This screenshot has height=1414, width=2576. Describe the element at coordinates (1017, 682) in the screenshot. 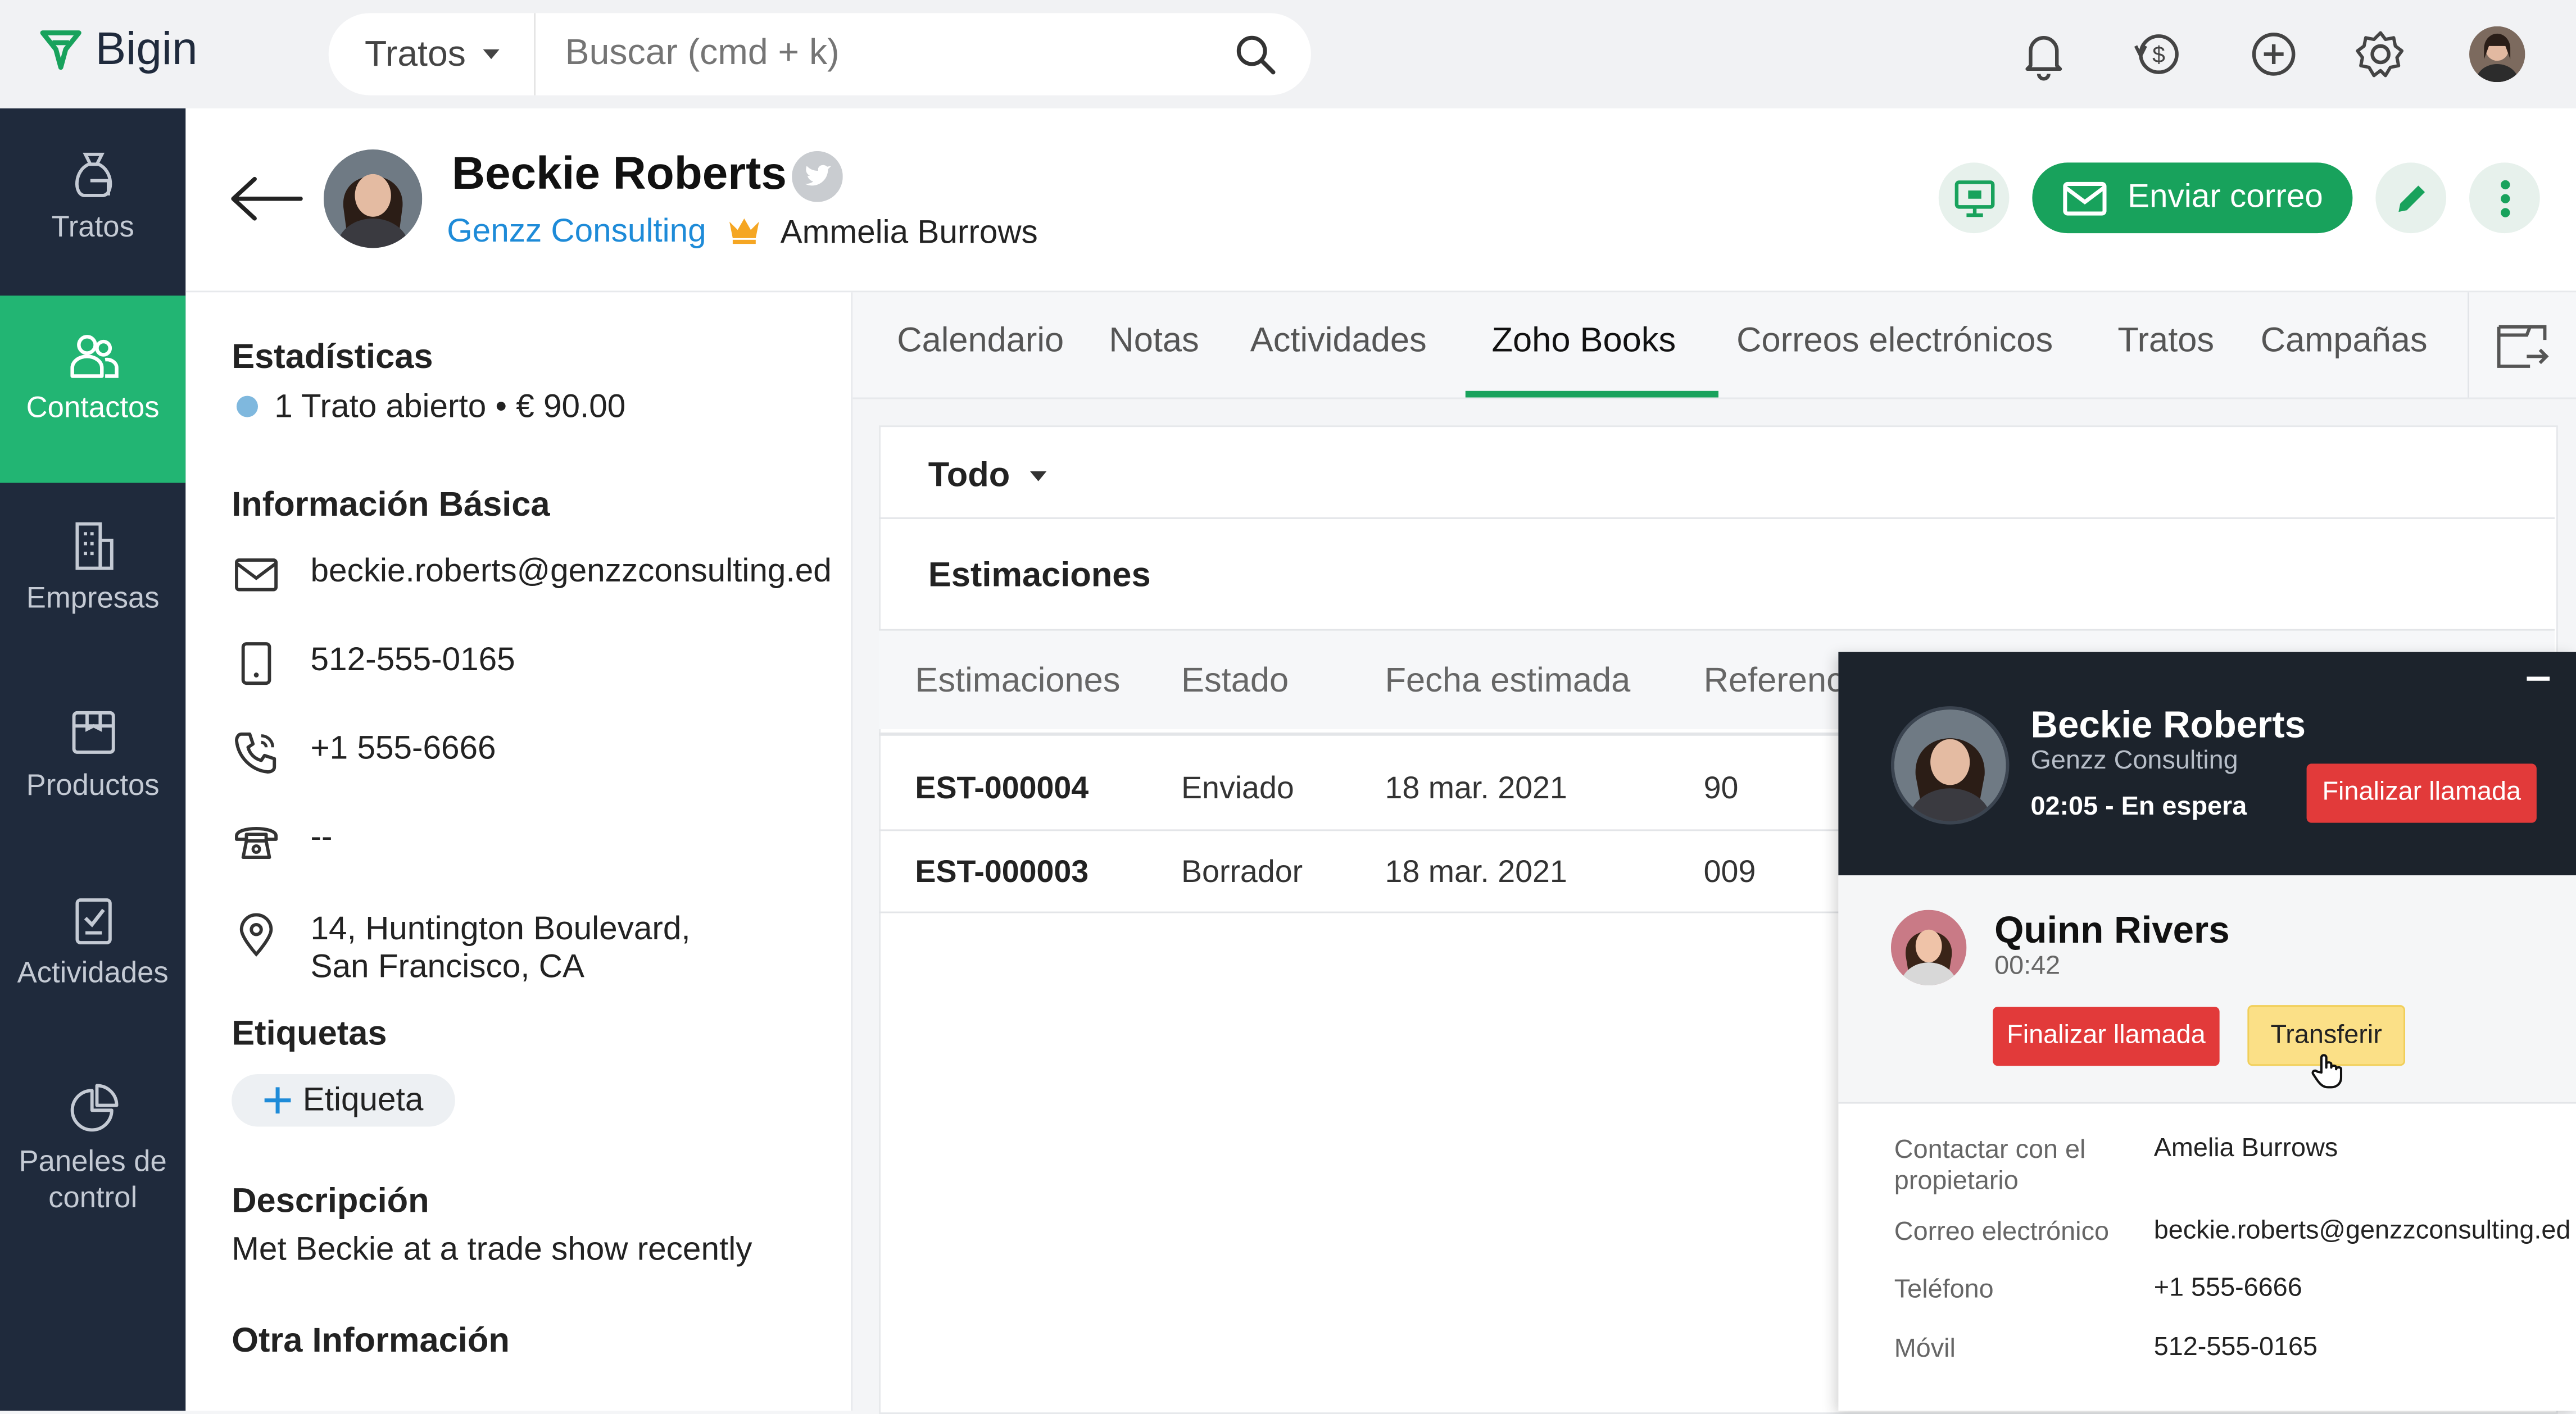

I see `column-header: Estimaciones` at that location.